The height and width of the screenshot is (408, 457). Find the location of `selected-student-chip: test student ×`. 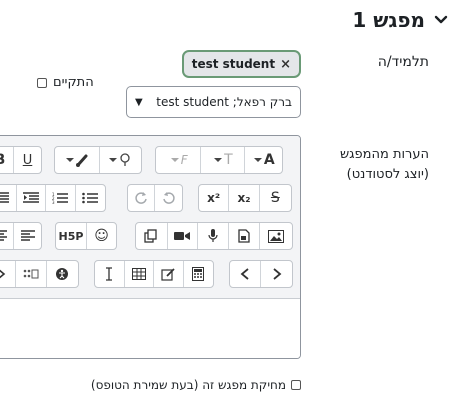

selected-student-chip: test student × is located at coordinates (241, 64).